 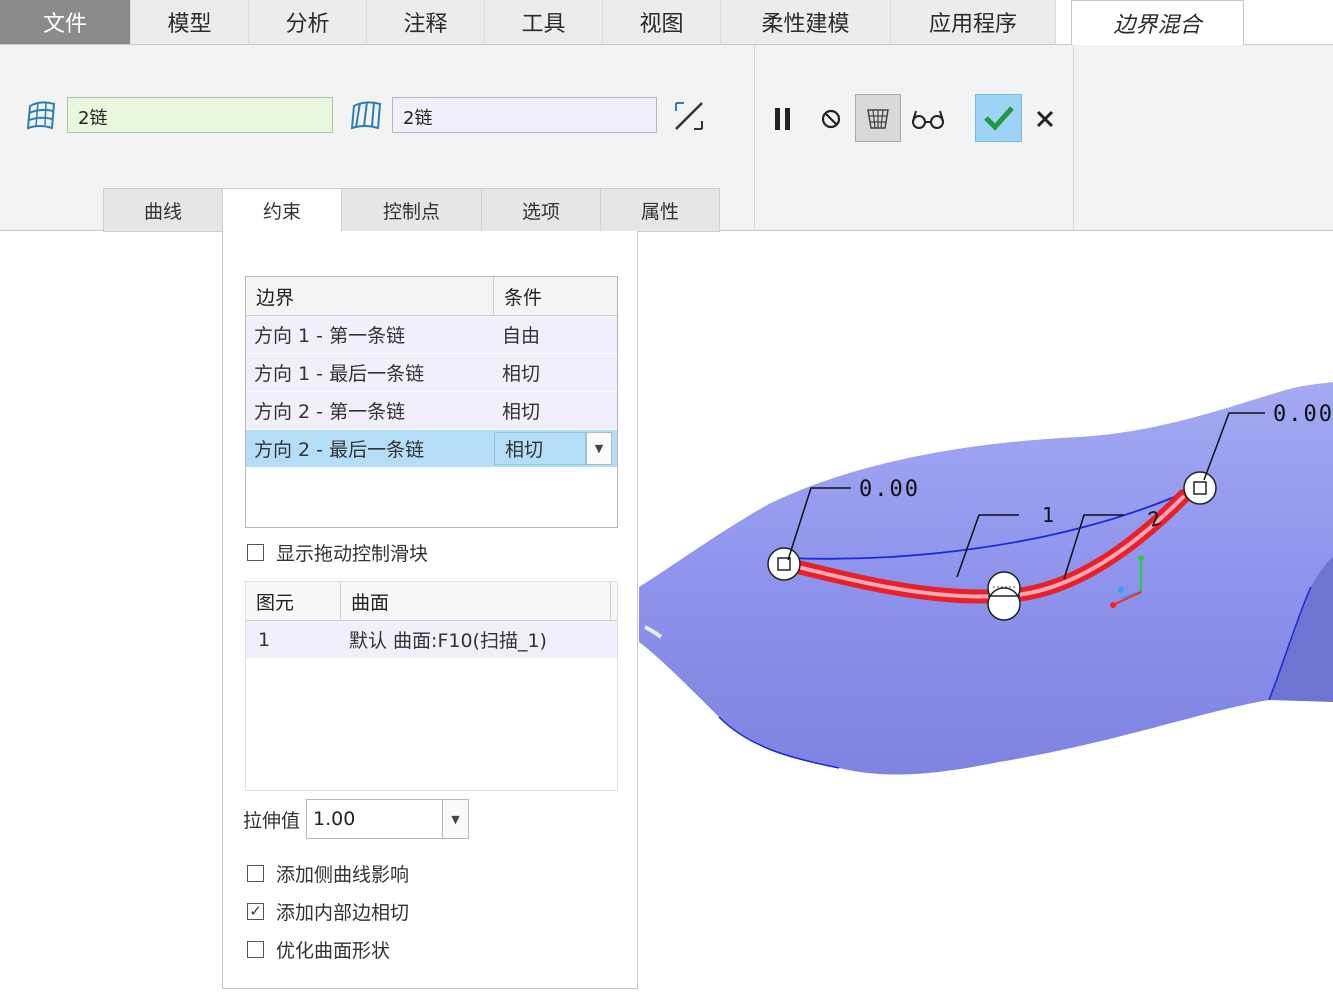 What do you see at coordinates (255, 911) in the screenshot?
I see `add-inner-edge-tangency-checkbox: ✓` at bounding box center [255, 911].